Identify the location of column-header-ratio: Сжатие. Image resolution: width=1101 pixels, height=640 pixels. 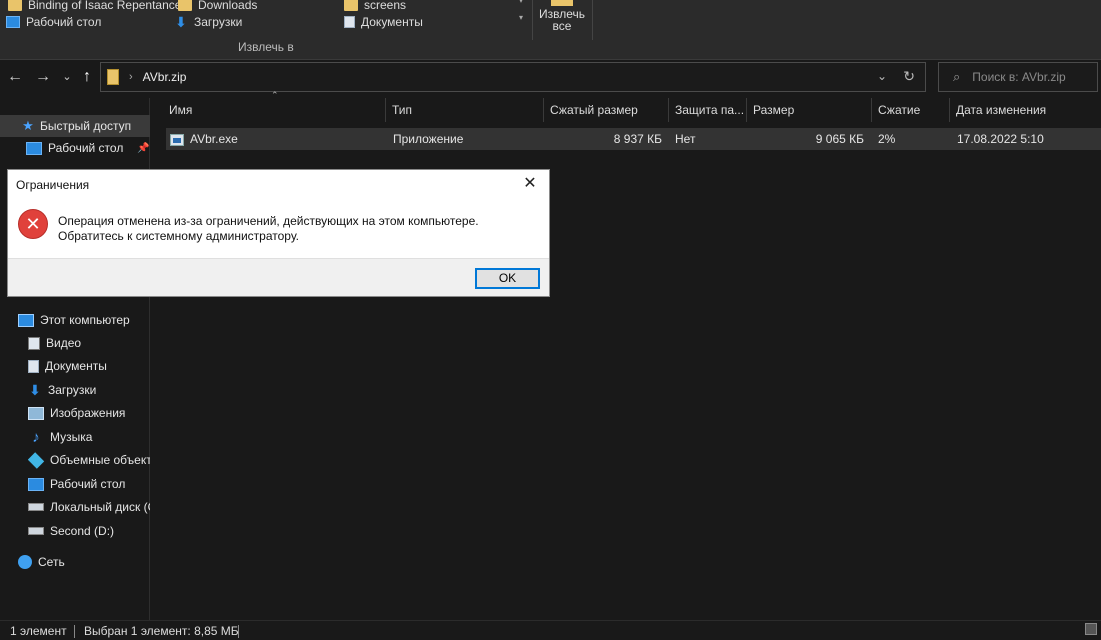
(911, 110).